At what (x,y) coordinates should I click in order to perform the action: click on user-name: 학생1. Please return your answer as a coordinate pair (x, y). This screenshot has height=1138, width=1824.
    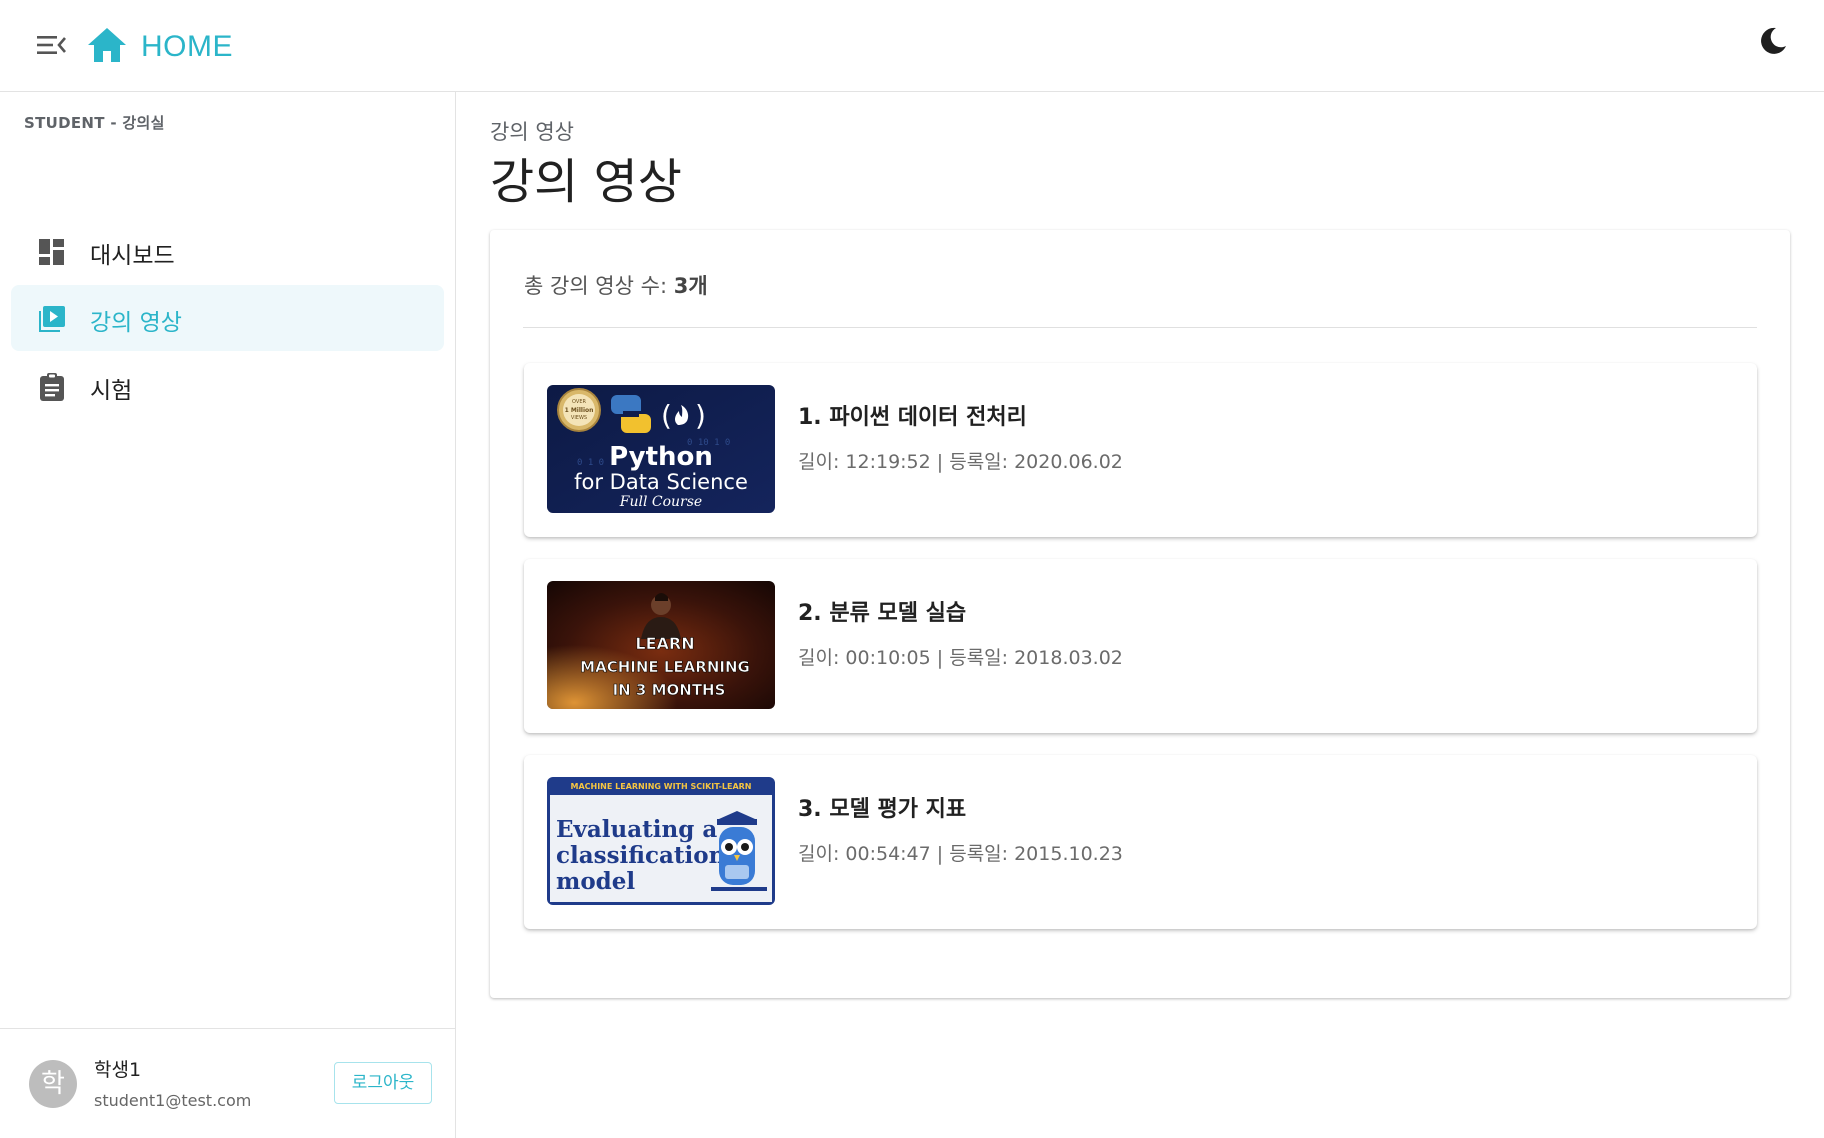
    Looking at the image, I should click on (118, 1070).